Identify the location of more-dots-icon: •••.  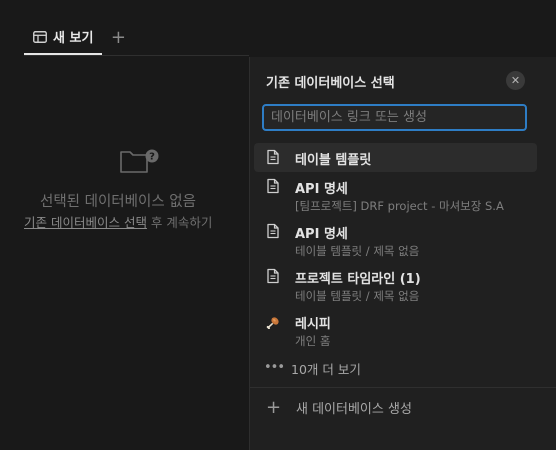
(274, 367).